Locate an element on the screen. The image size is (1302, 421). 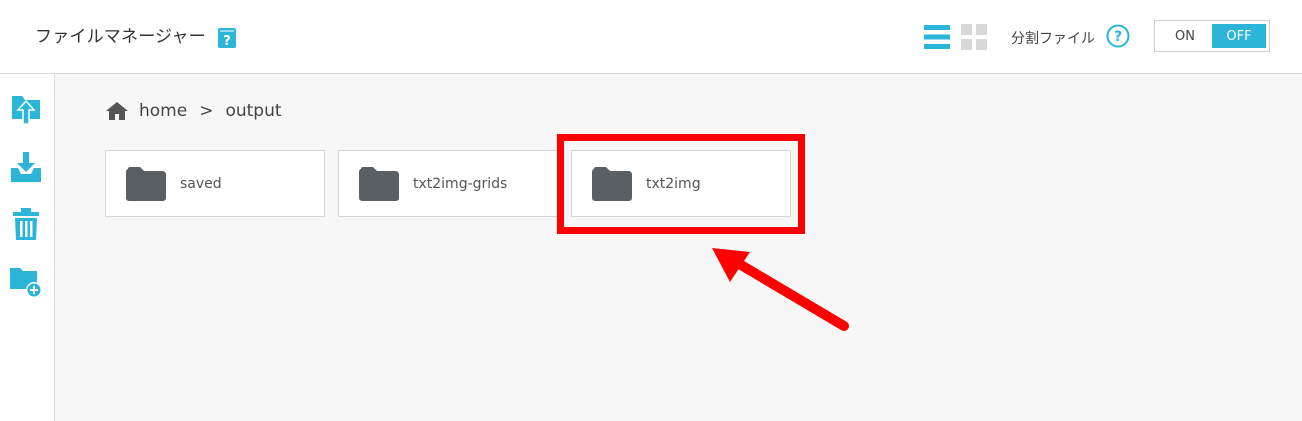
breadcrumb-home: home is located at coordinates (163, 111).